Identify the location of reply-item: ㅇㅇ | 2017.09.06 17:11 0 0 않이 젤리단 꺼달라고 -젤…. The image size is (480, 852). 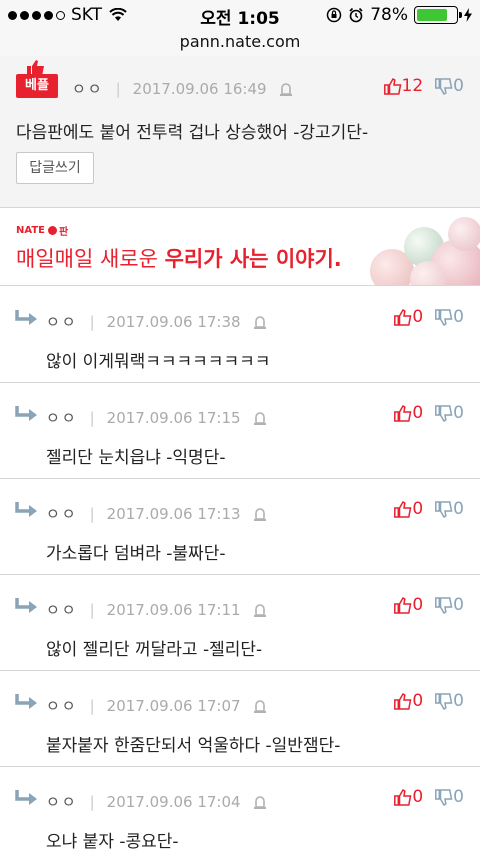
(240, 623).